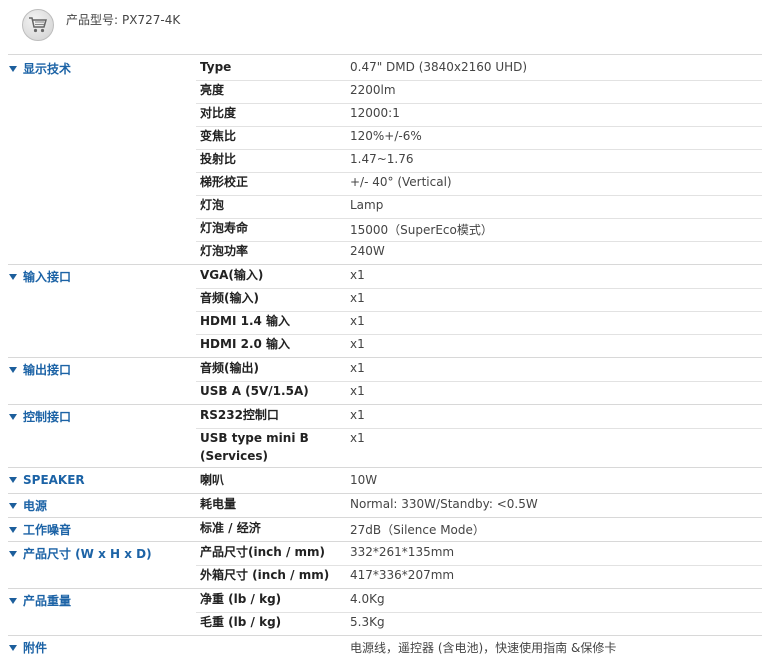 The width and height of the screenshot is (764, 656). I want to click on spec-label: 投射比, so click(218, 159).